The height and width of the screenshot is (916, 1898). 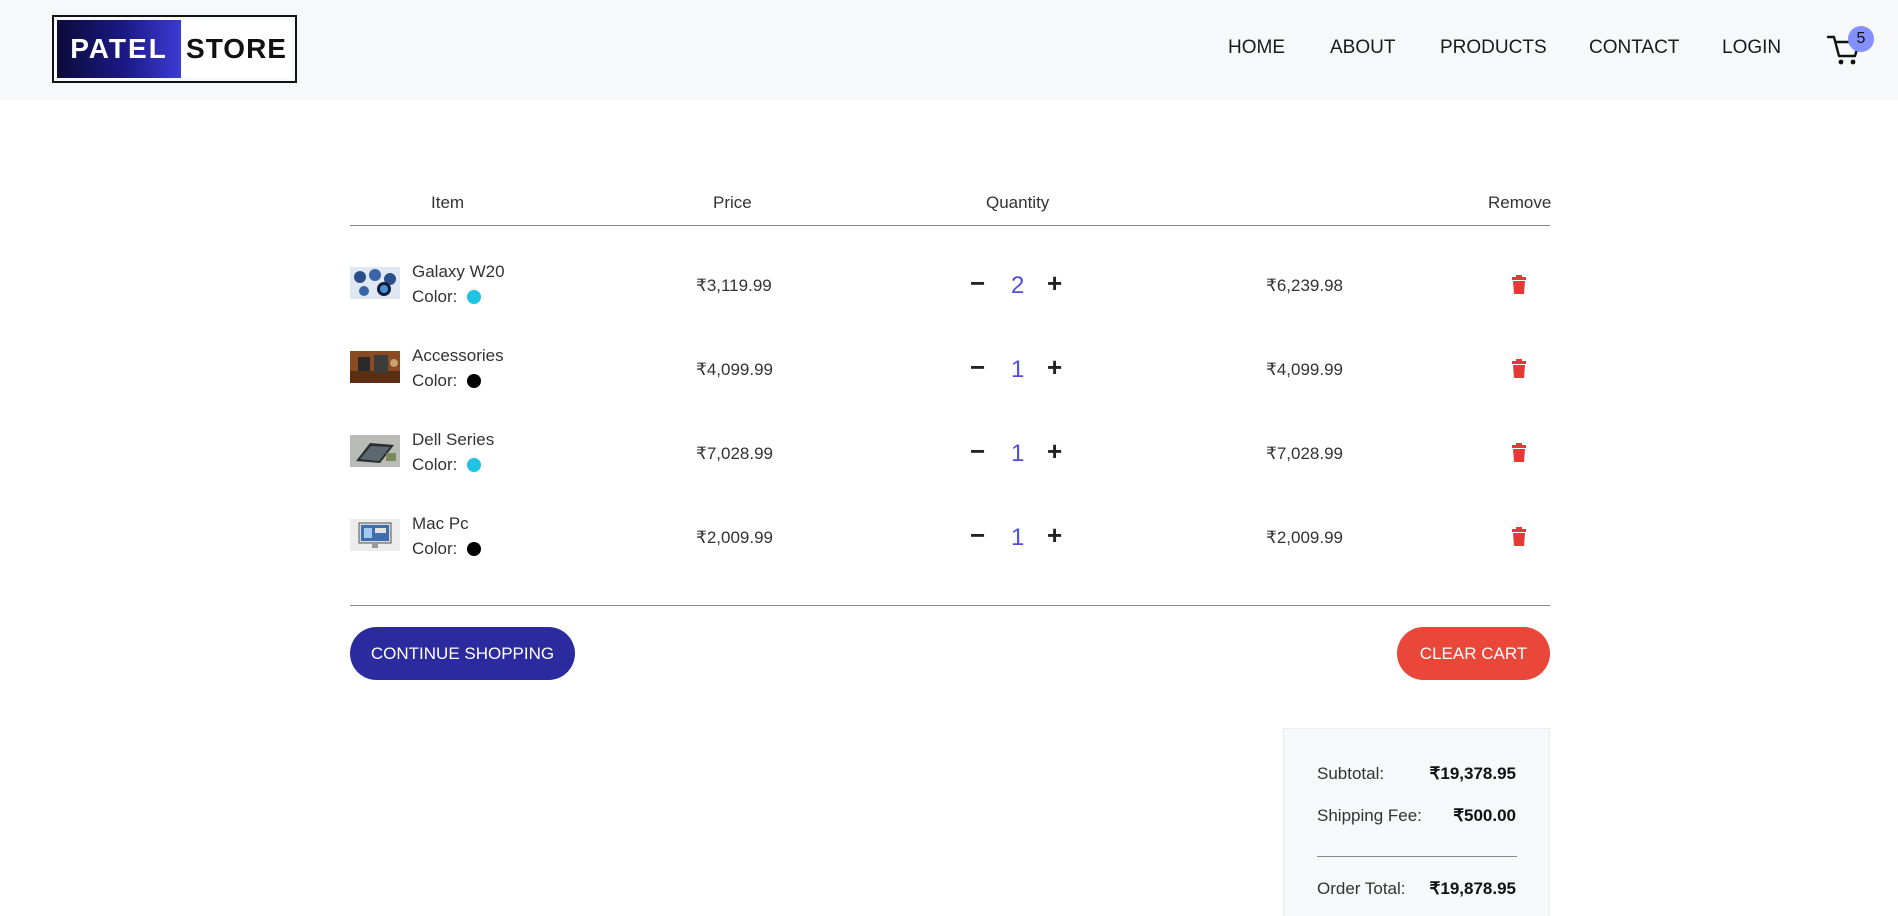 What do you see at coordinates (1520, 202) in the screenshot?
I see `column-header-remove: Remove` at bounding box center [1520, 202].